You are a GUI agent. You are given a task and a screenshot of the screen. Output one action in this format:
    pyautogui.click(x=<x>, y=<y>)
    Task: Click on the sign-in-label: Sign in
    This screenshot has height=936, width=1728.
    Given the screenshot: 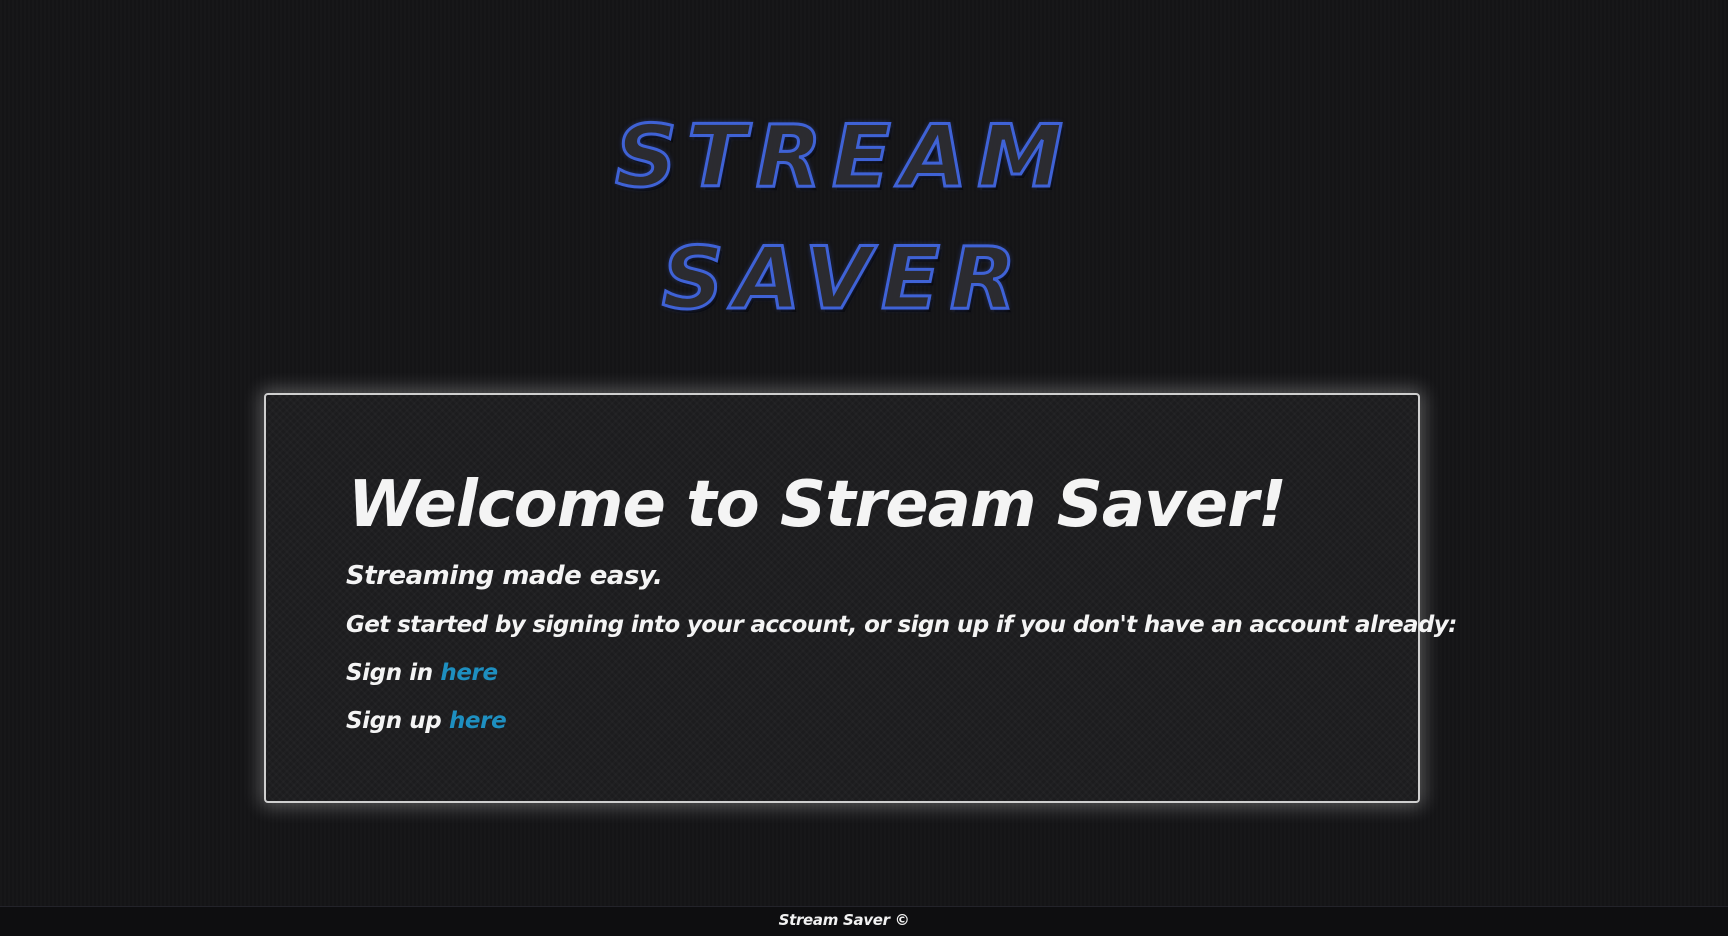 What is the action you would take?
    pyautogui.click(x=389, y=673)
    